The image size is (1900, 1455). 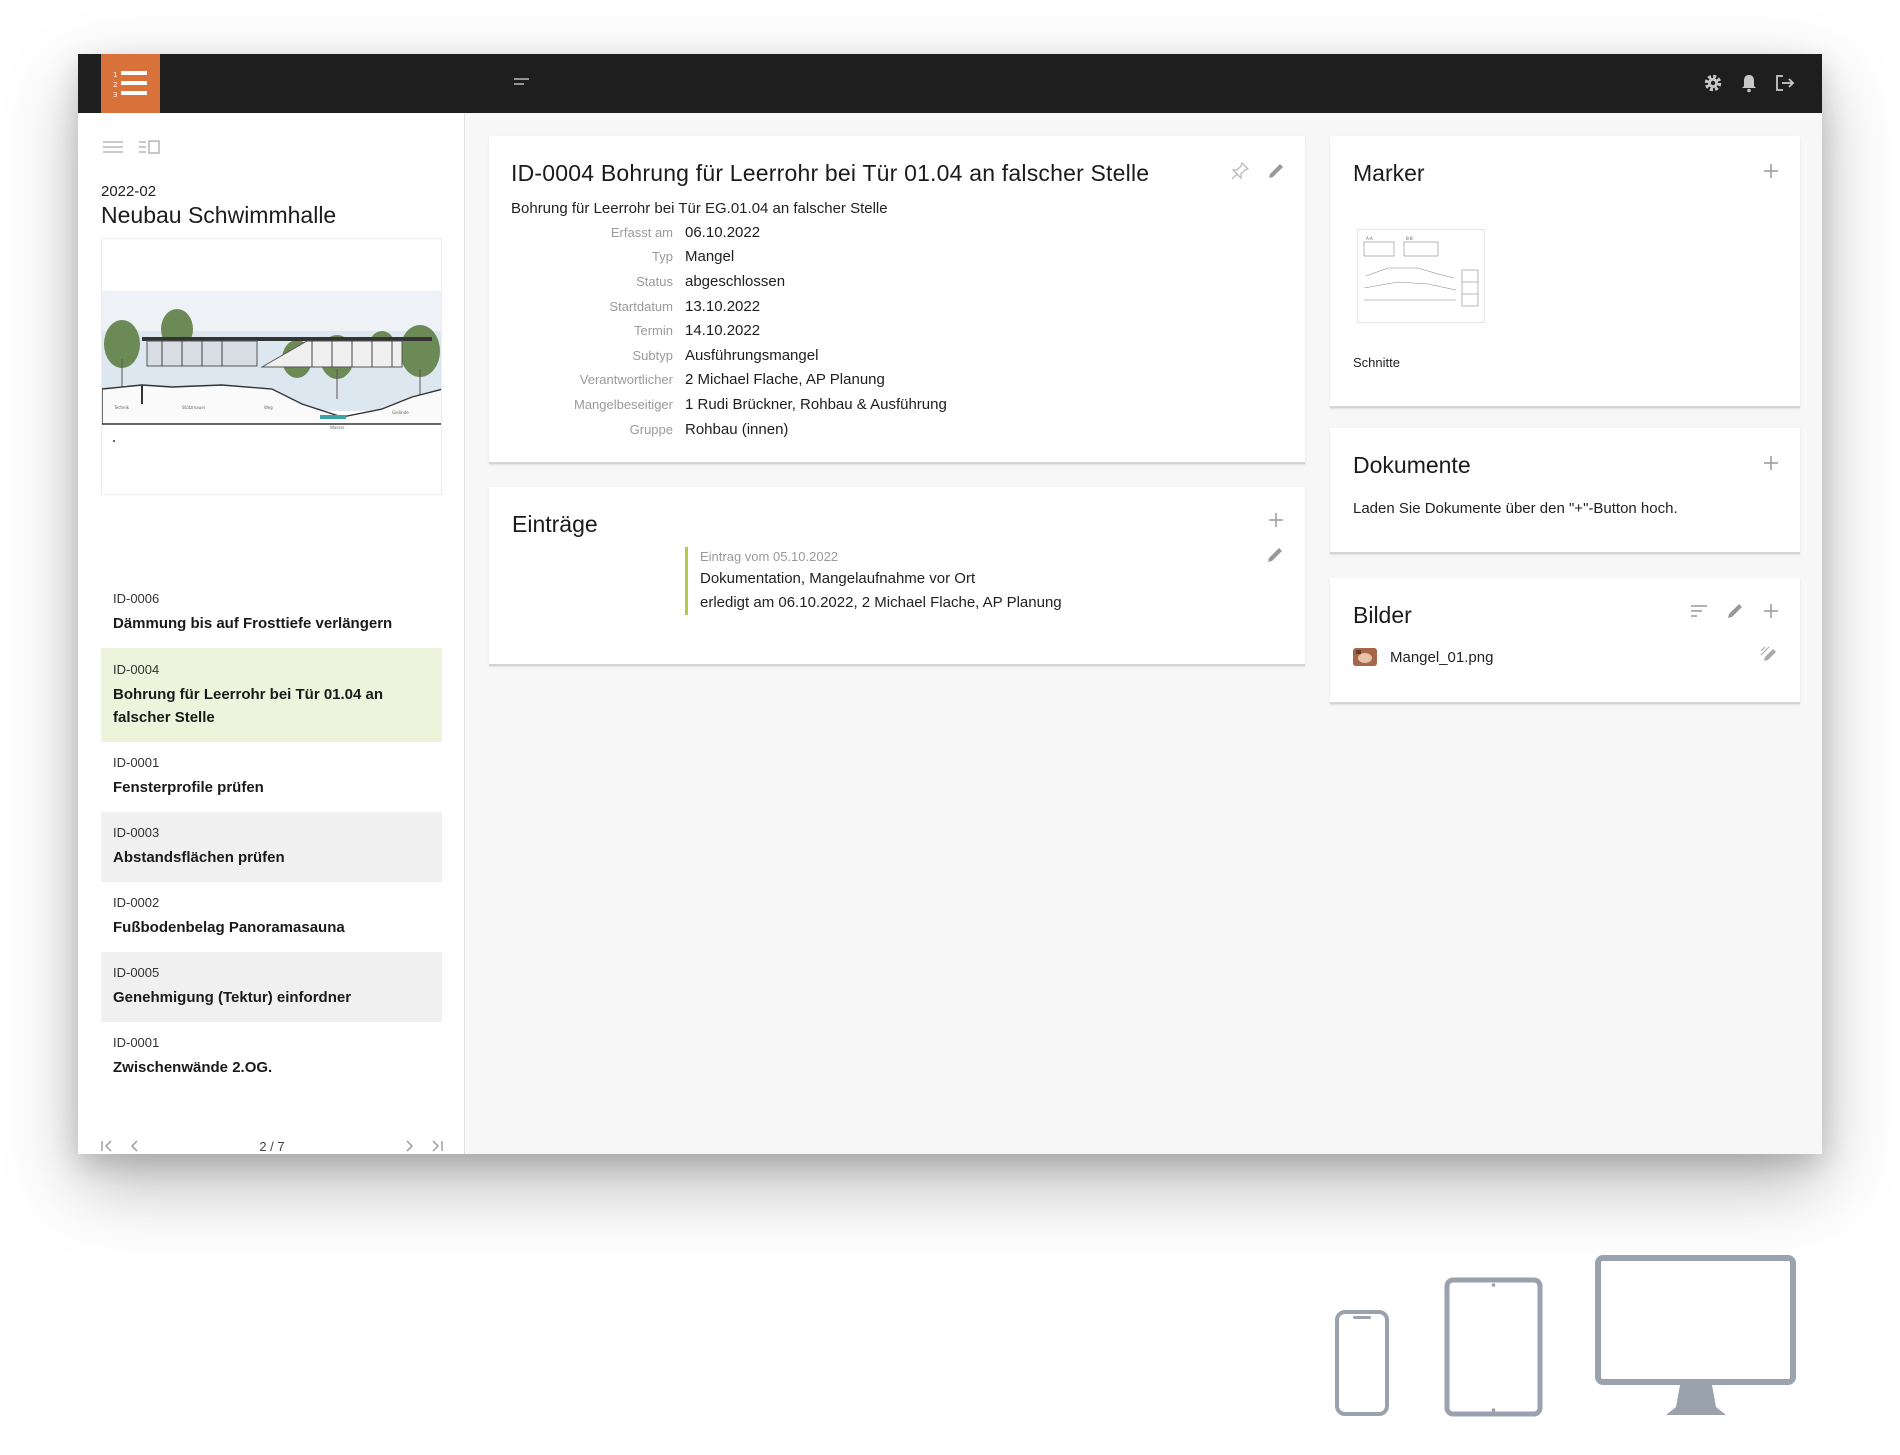 I want to click on image-thumbnail, so click(x=1365, y=657).